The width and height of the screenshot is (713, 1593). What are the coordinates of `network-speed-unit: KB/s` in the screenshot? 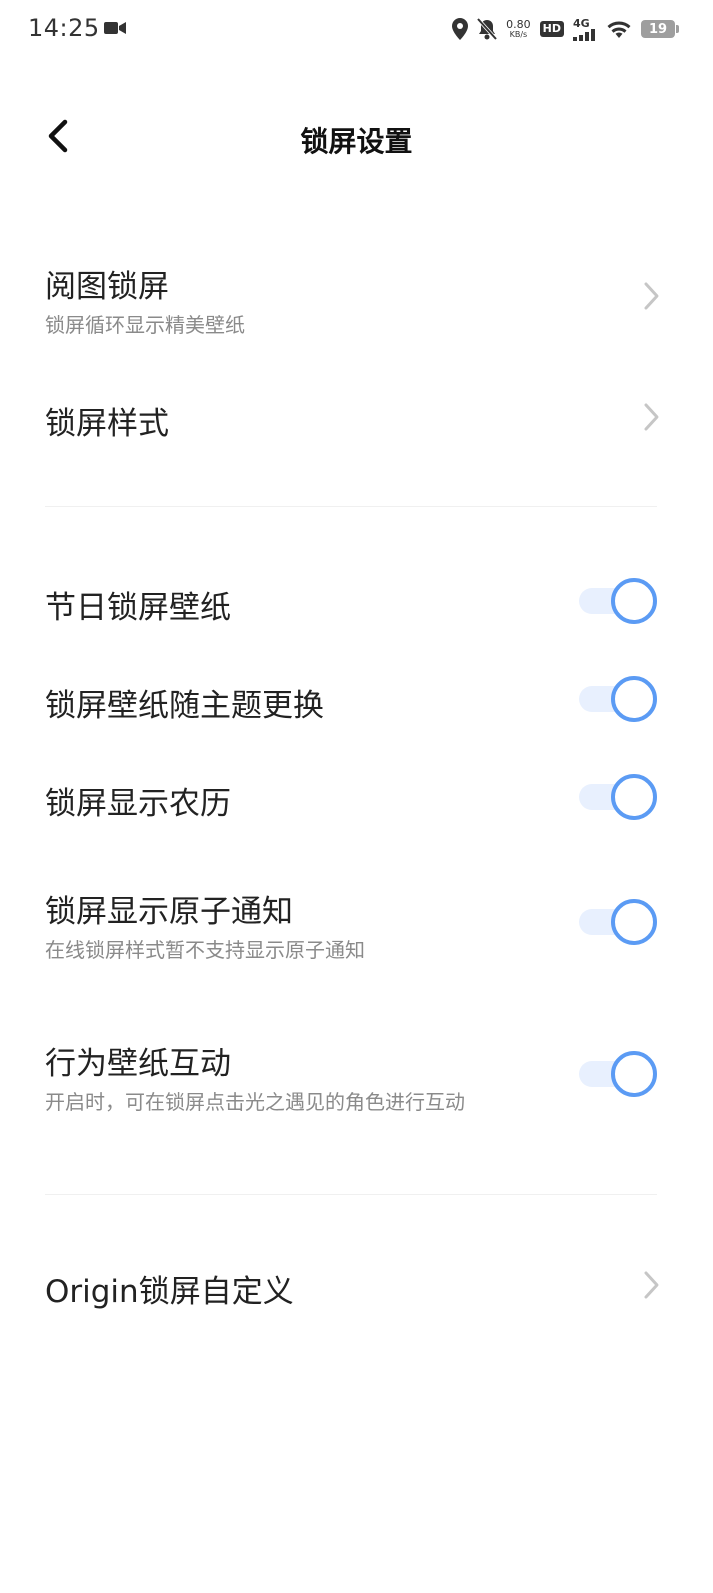 It's located at (518, 34).